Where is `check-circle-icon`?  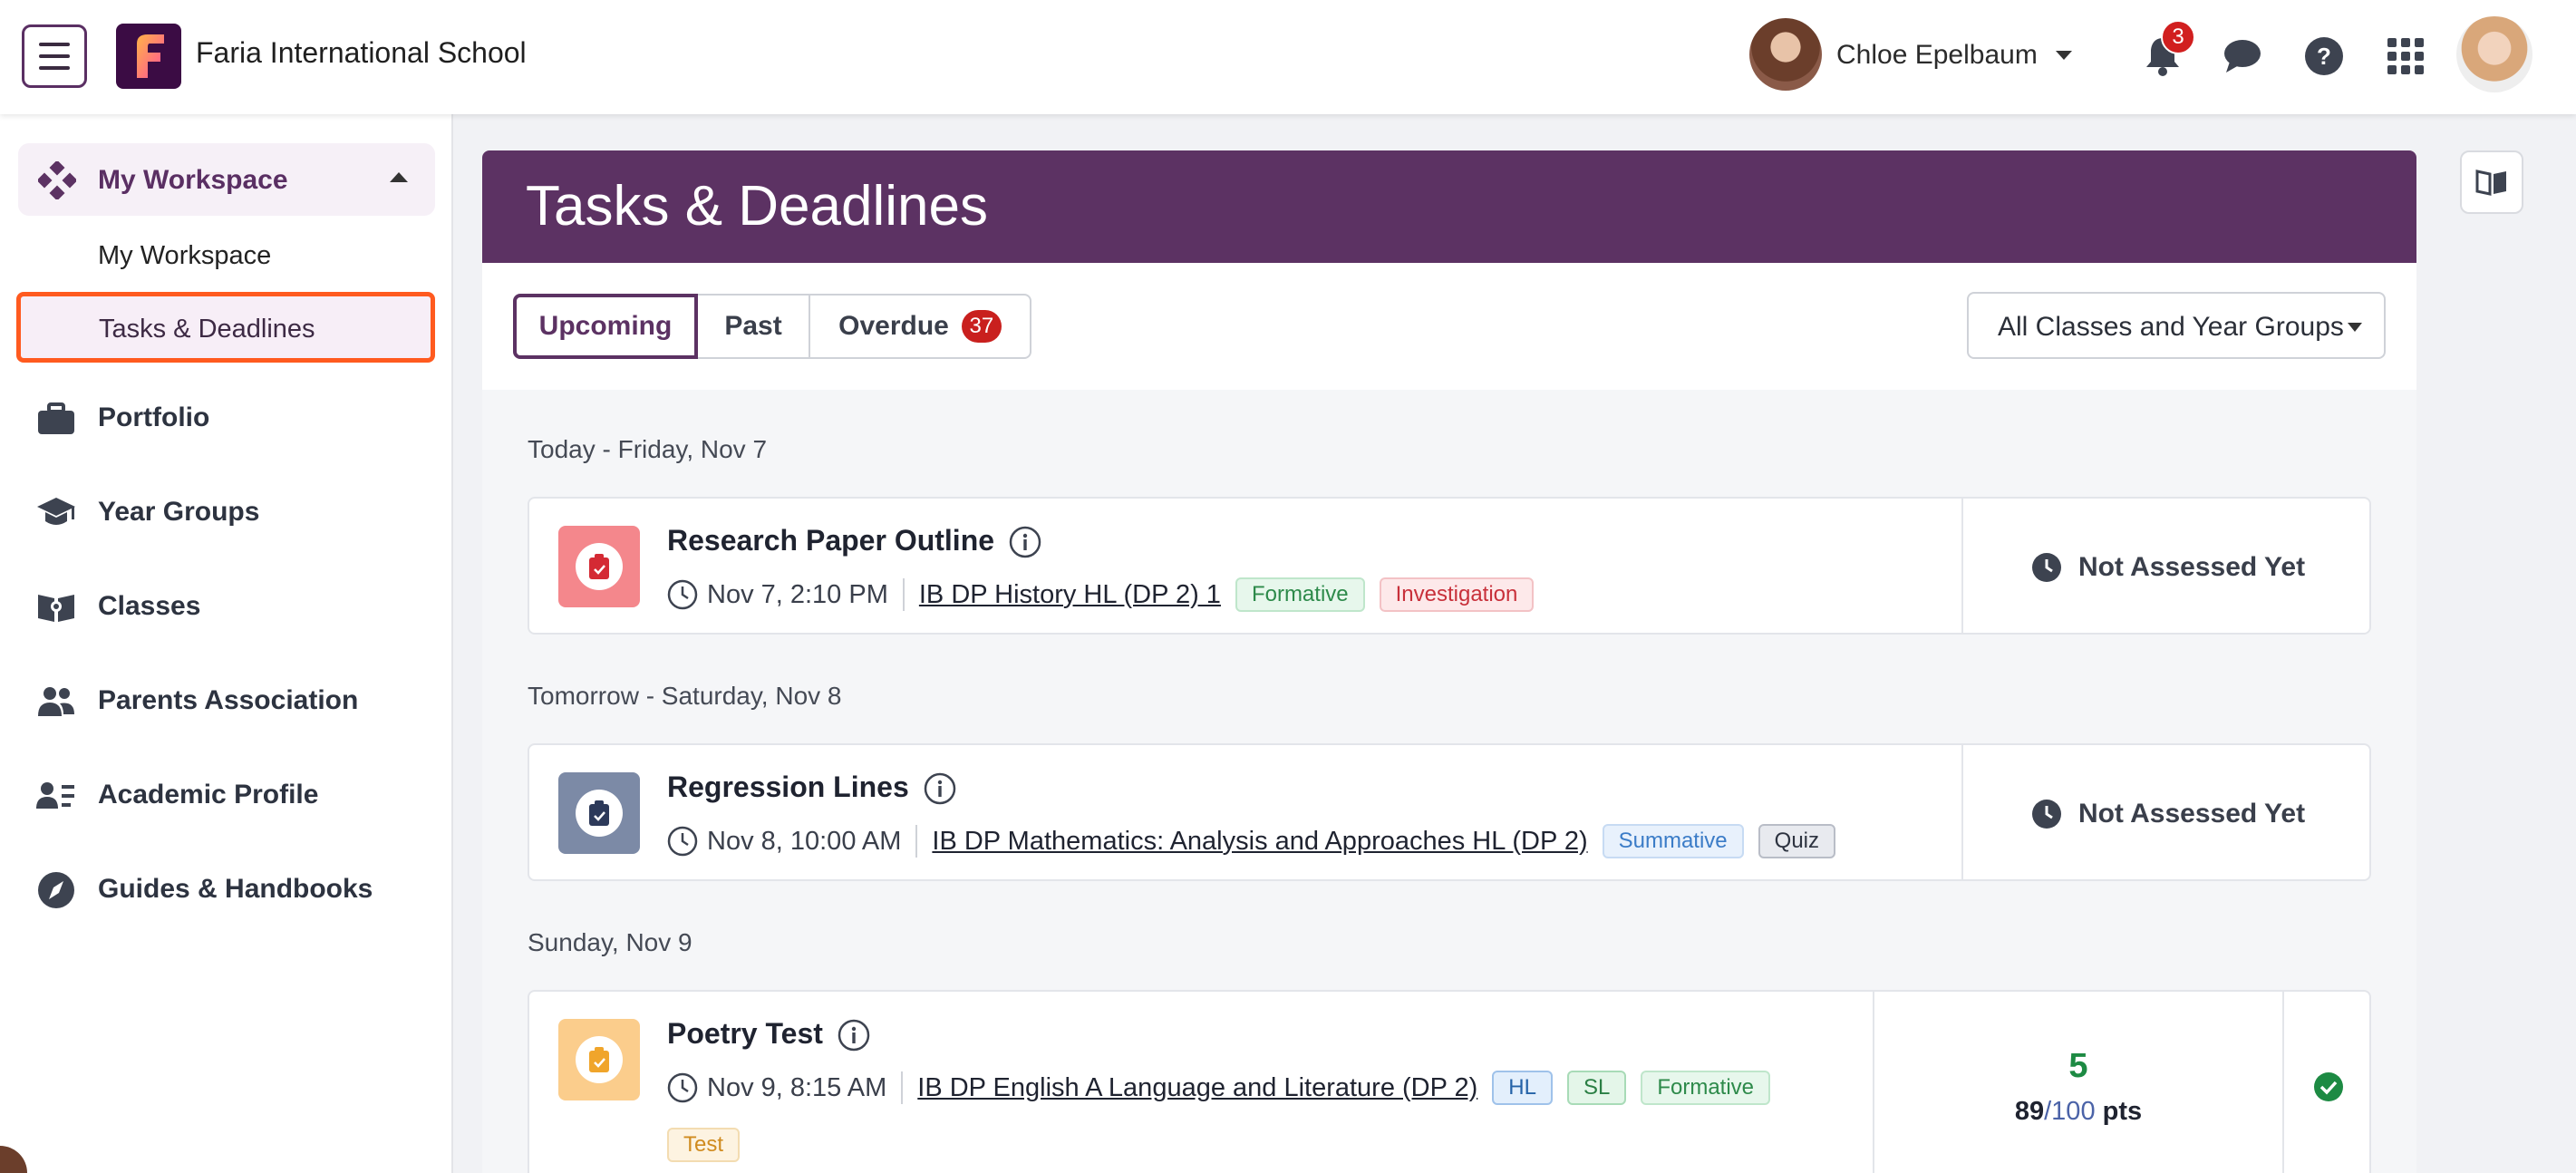 check-circle-icon is located at coordinates (2328, 1086).